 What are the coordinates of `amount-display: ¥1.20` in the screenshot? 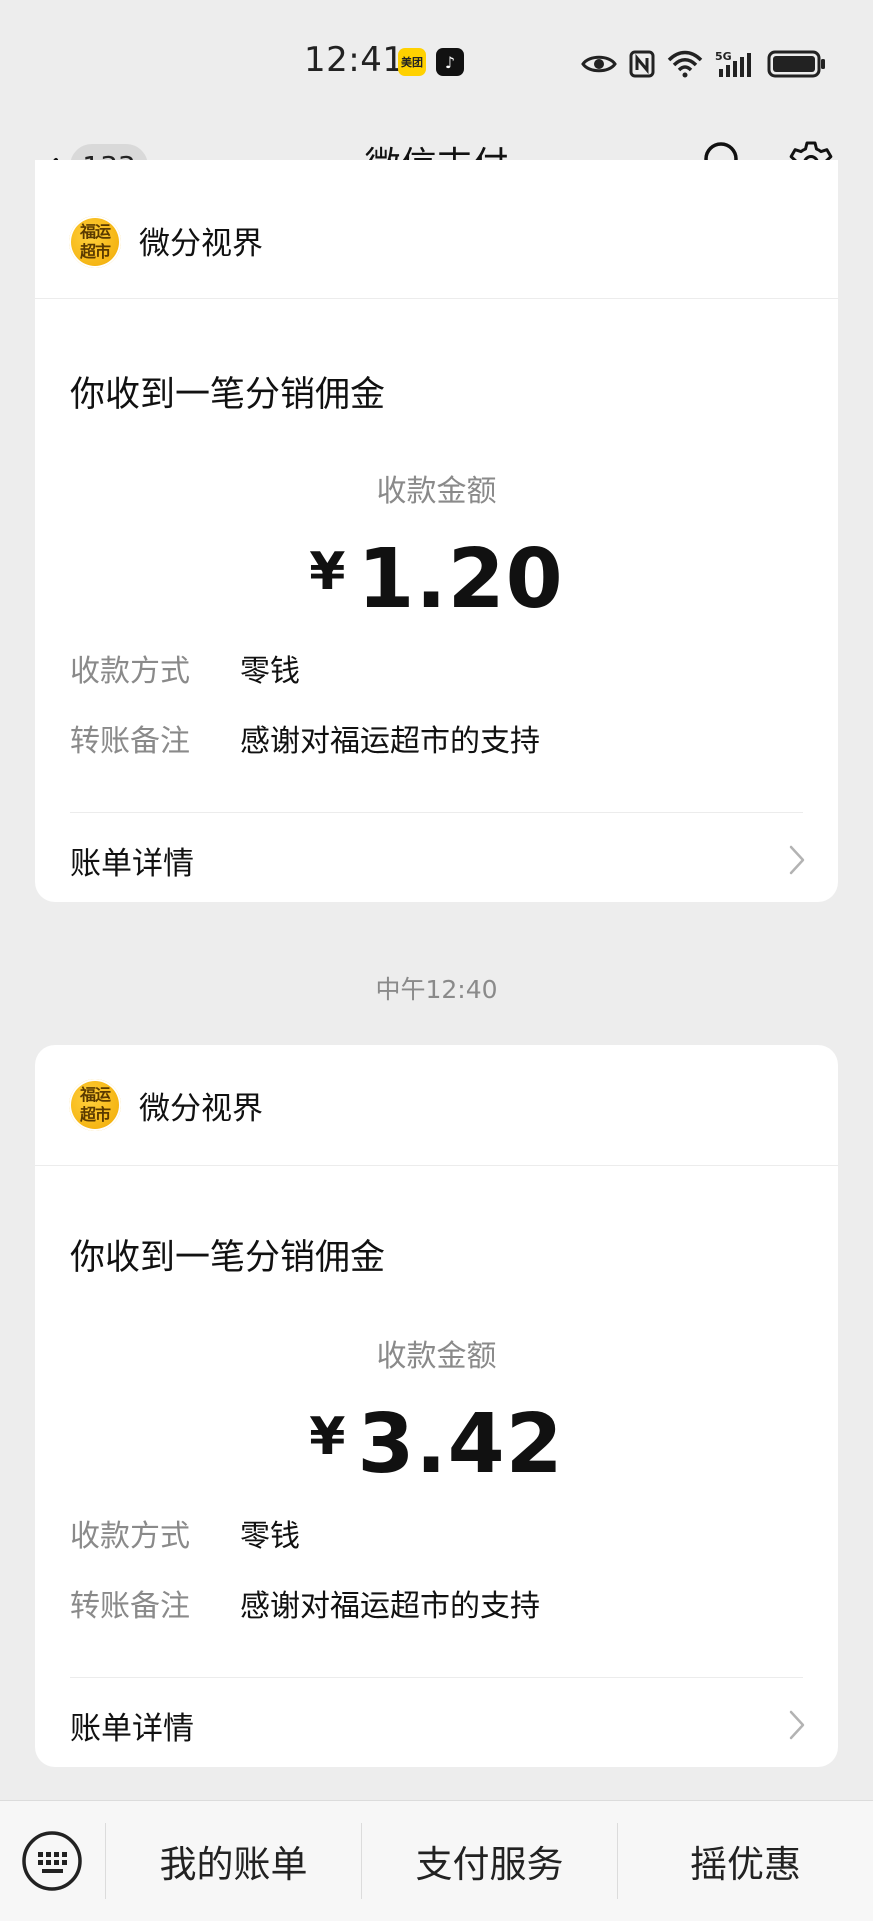 It's located at (436, 579).